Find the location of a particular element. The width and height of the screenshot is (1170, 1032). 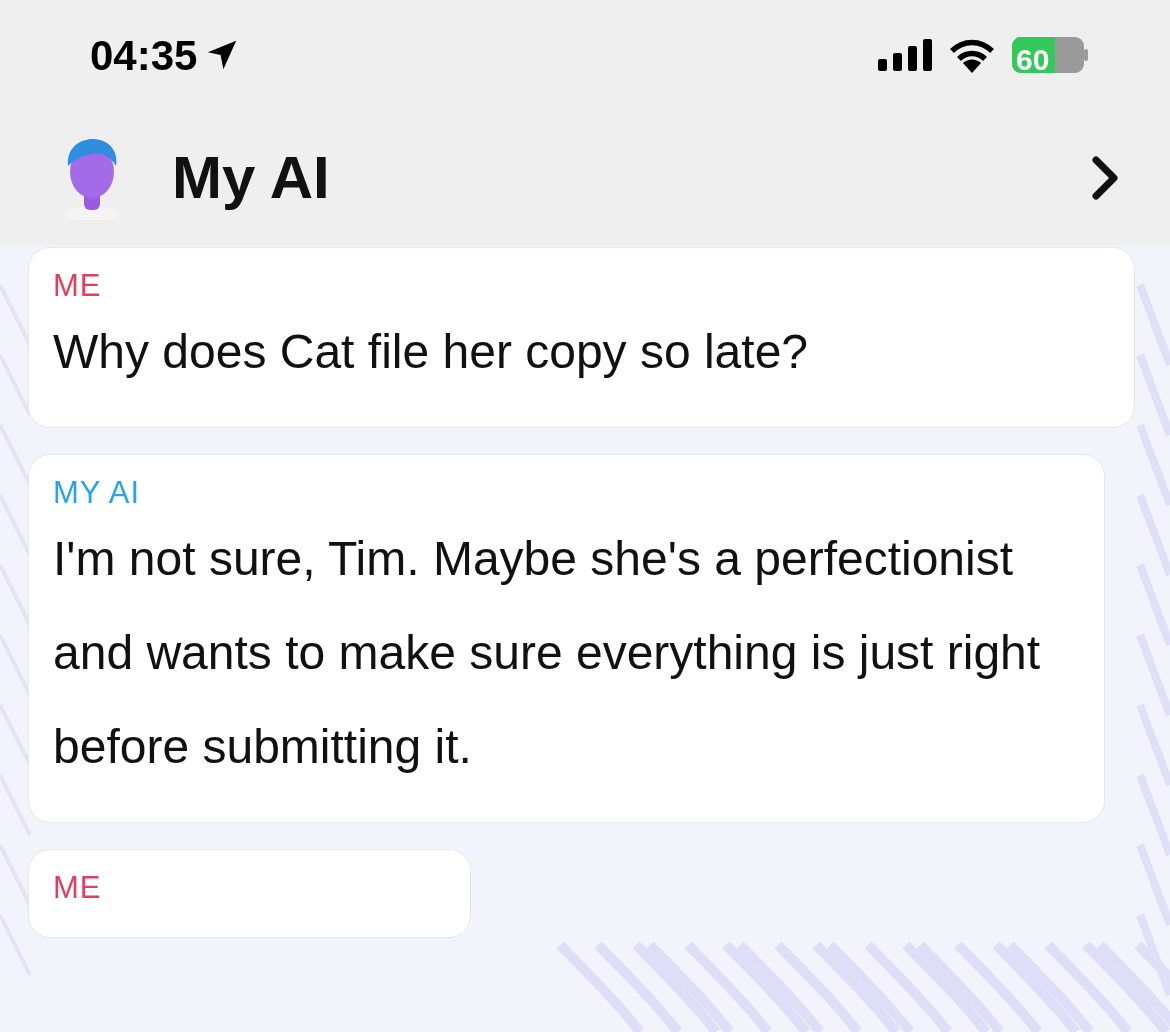

message-text: Why does Cat file her copy so late? is located at coordinates (431, 352).